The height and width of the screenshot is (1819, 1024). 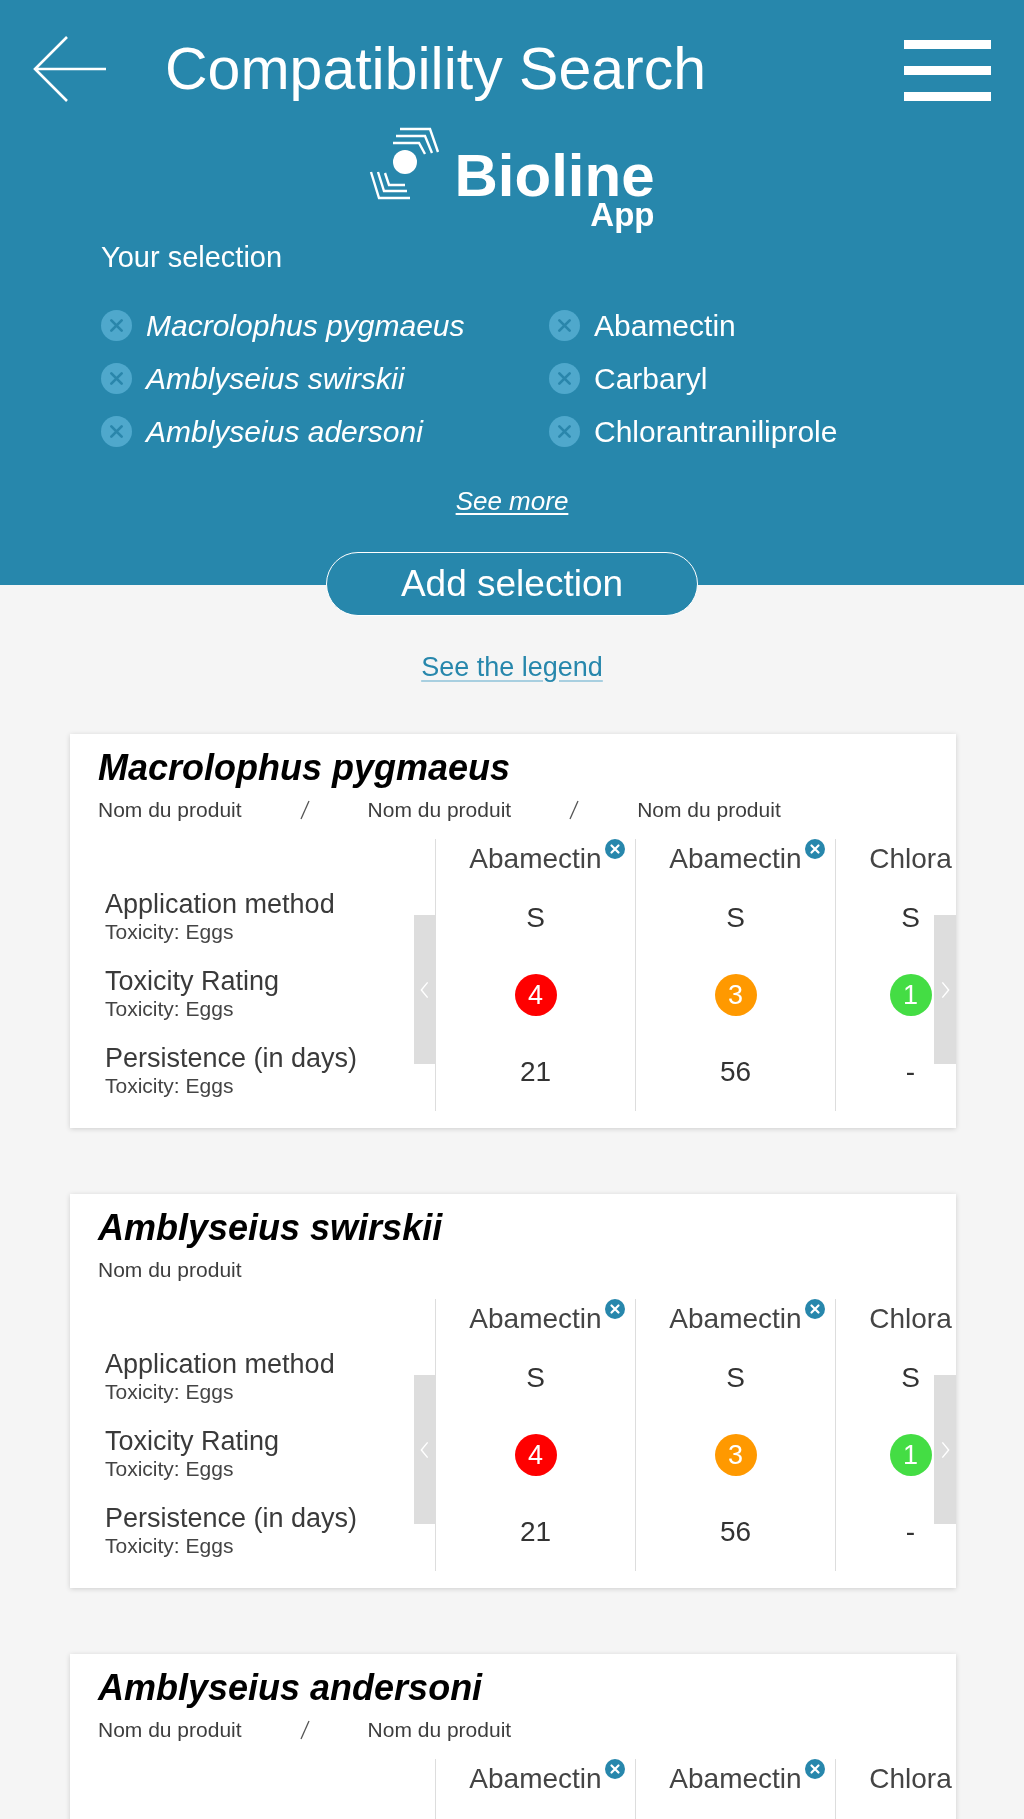 I want to click on product-name: Abamectin, so click(x=665, y=325).